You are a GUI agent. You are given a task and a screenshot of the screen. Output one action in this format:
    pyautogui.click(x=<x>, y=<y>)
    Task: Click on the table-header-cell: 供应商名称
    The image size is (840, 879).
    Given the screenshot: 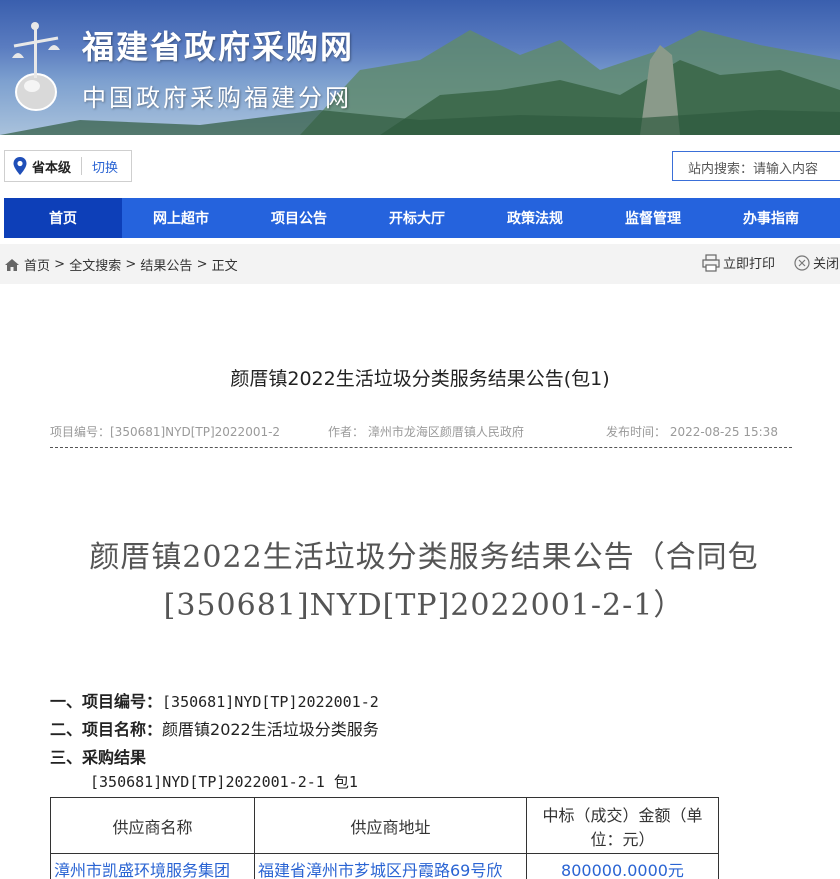 What is the action you would take?
    pyautogui.click(x=152, y=825)
    